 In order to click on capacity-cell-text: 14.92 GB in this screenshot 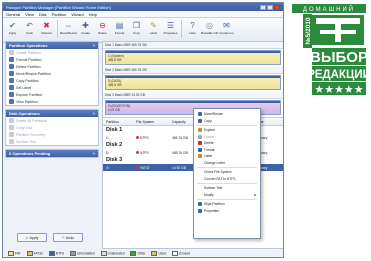, I will do `click(179, 167)`.